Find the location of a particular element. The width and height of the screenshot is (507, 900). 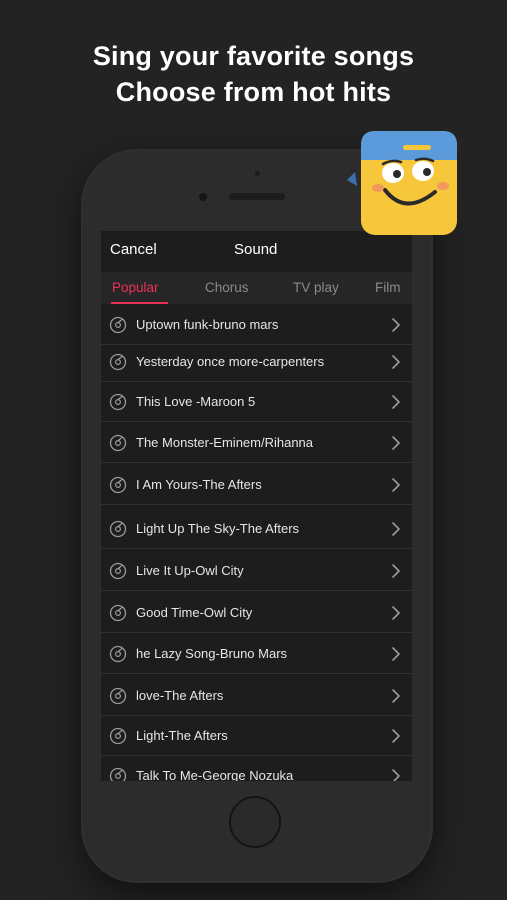

list-item: Talk To Me-George Nozuka is located at coordinates (256, 769).